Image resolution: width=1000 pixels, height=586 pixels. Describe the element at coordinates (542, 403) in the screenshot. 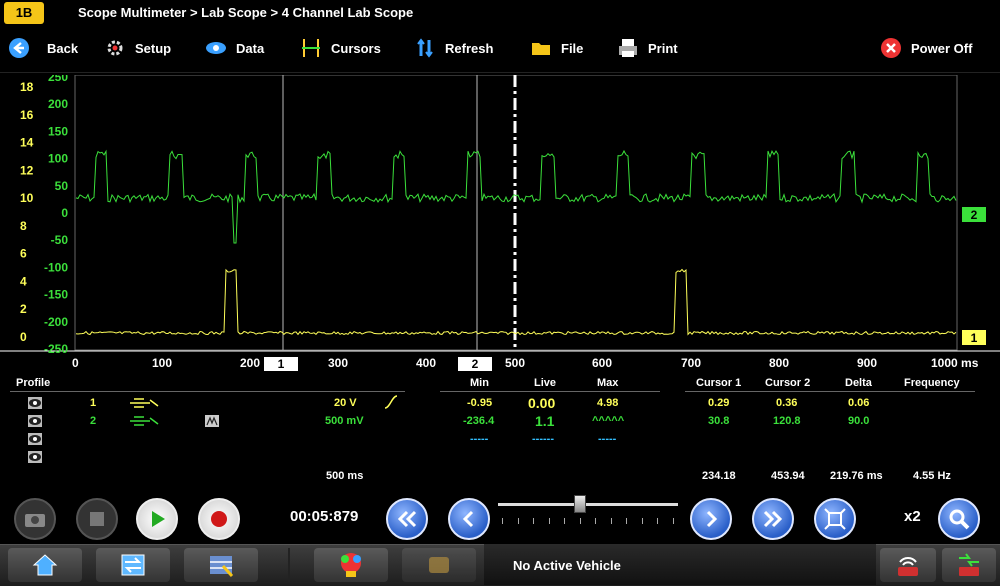

I see `row1-live: 0.00` at that location.